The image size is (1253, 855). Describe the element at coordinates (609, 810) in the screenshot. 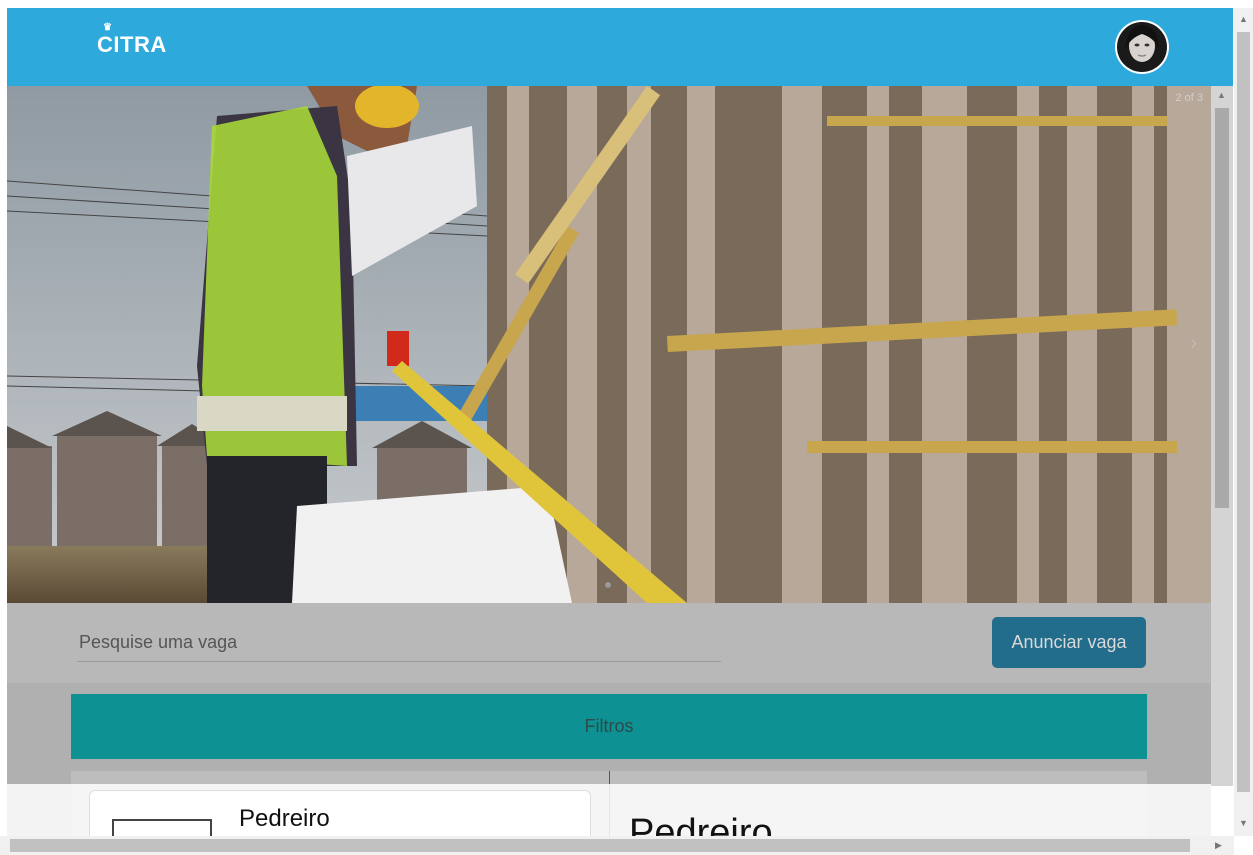

I see `listing-strip: Pedreiro Pedreiro` at that location.